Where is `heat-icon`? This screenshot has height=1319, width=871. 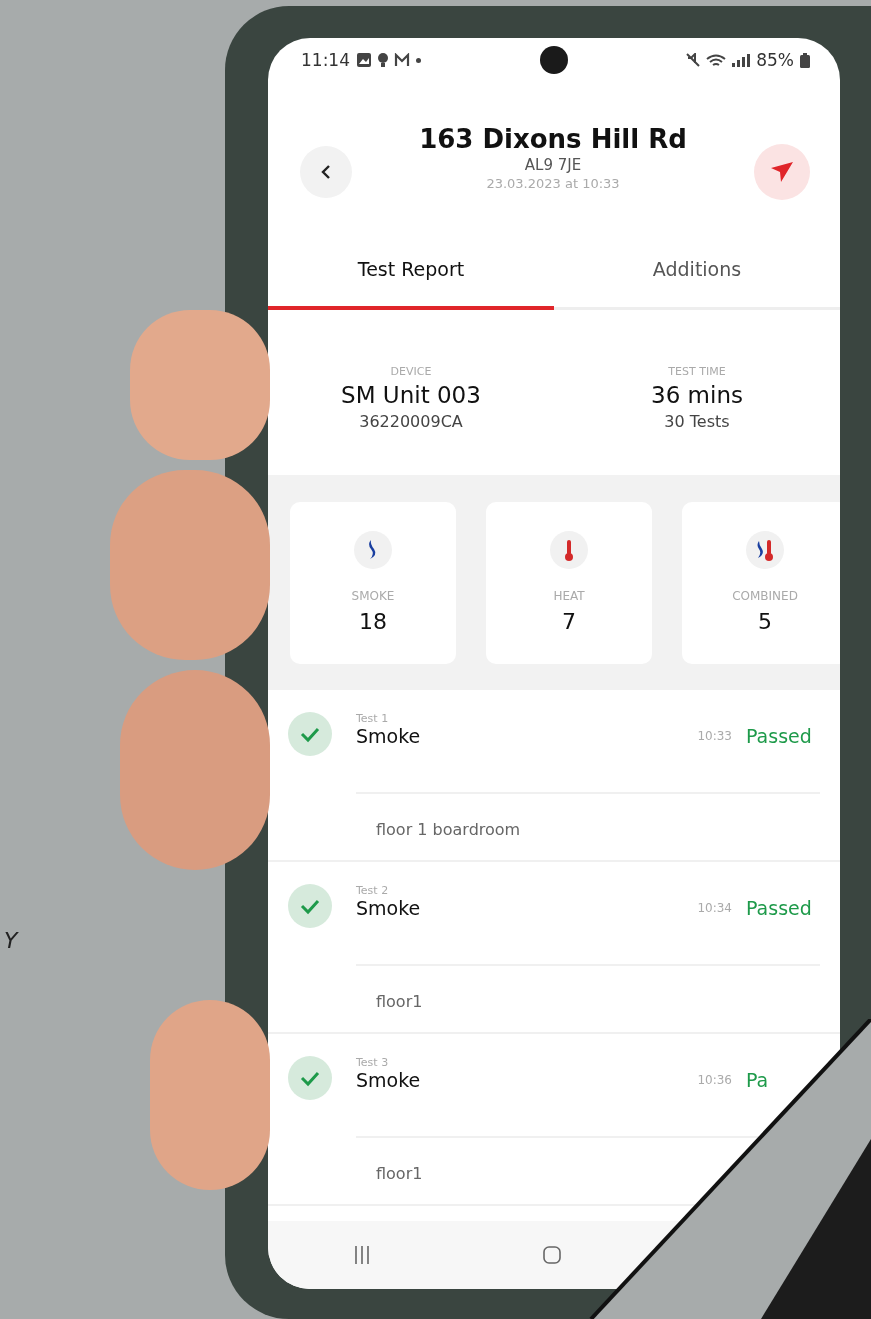 heat-icon is located at coordinates (569, 550).